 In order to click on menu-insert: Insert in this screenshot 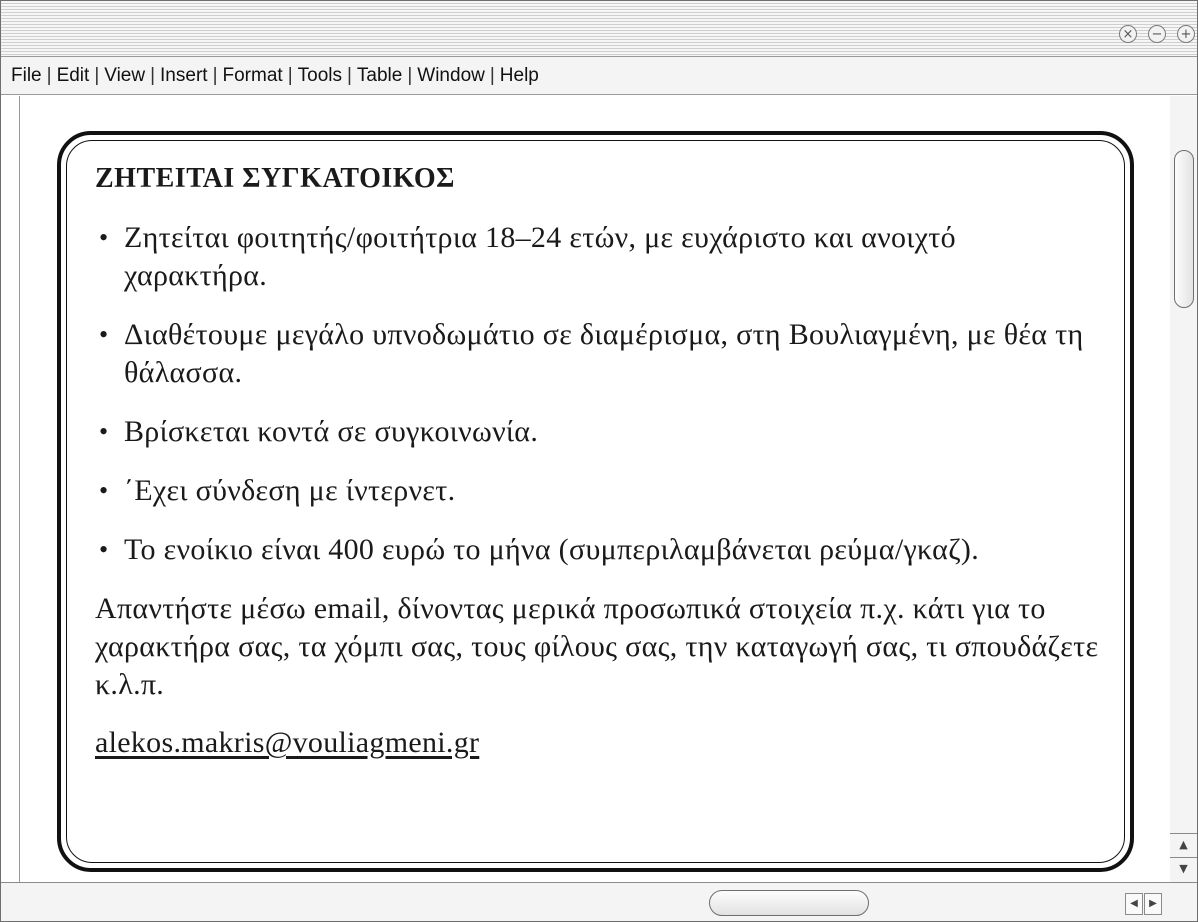, I will do `click(184, 76)`.